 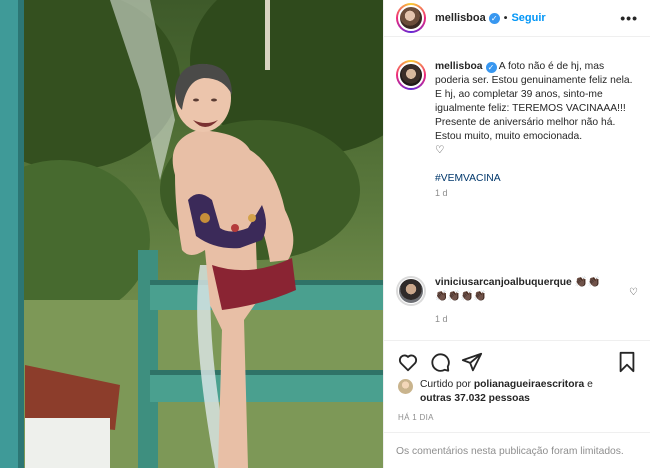 I want to click on post-header: mellisboa ✓ • Seguir •••, so click(x=517, y=18).